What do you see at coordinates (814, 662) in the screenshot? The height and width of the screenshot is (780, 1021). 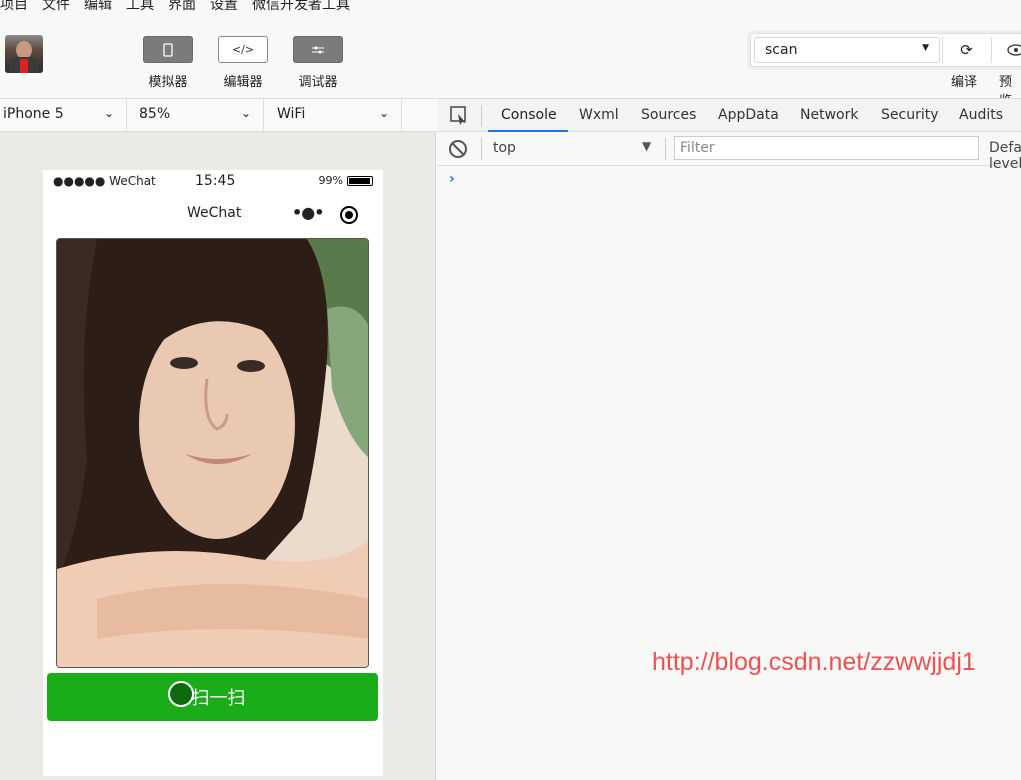 I see `watermark-text: http://blog.csdn.net/zzwwjjdj1` at bounding box center [814, 662].